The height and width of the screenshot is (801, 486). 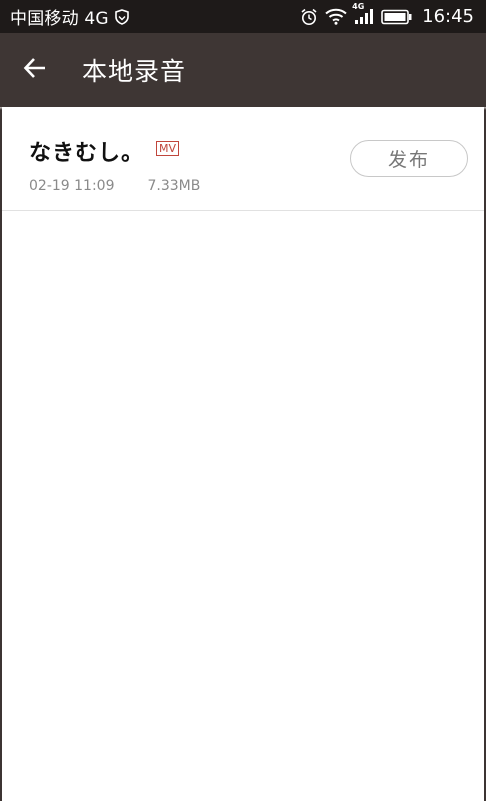 What do you see at coordinates (72, 186) in the screenshot?
I see `recording-date: 02-19 11:09` at bounding box center [72, 186].